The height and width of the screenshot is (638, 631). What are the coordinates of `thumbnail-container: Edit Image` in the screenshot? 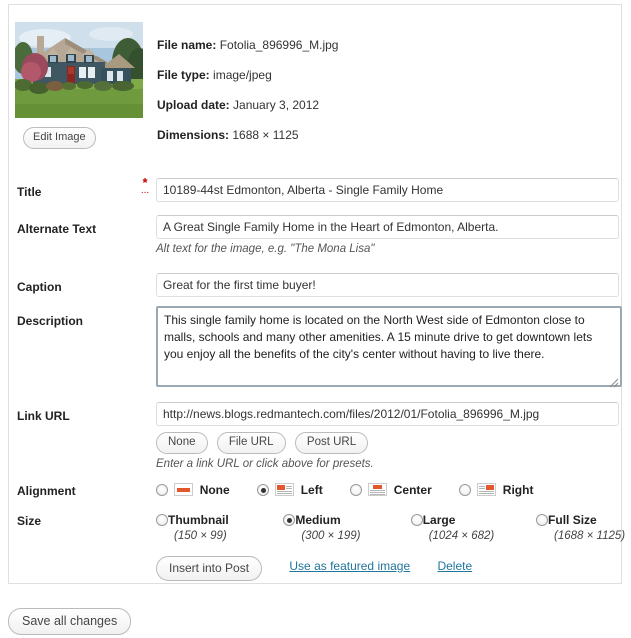 It's located at (79, 85).